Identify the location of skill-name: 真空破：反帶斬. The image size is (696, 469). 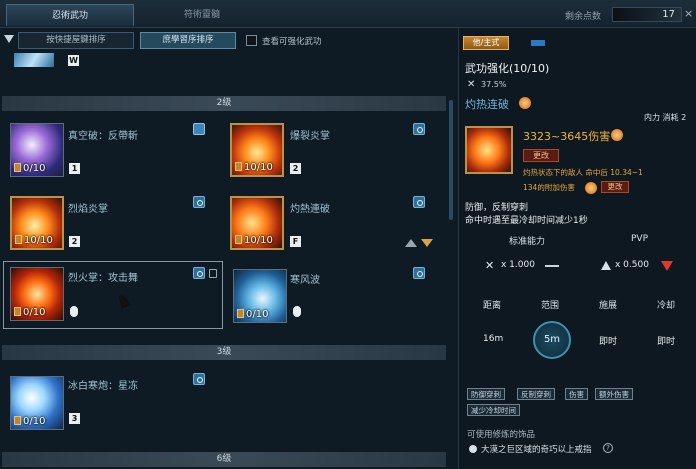
(103, 136).